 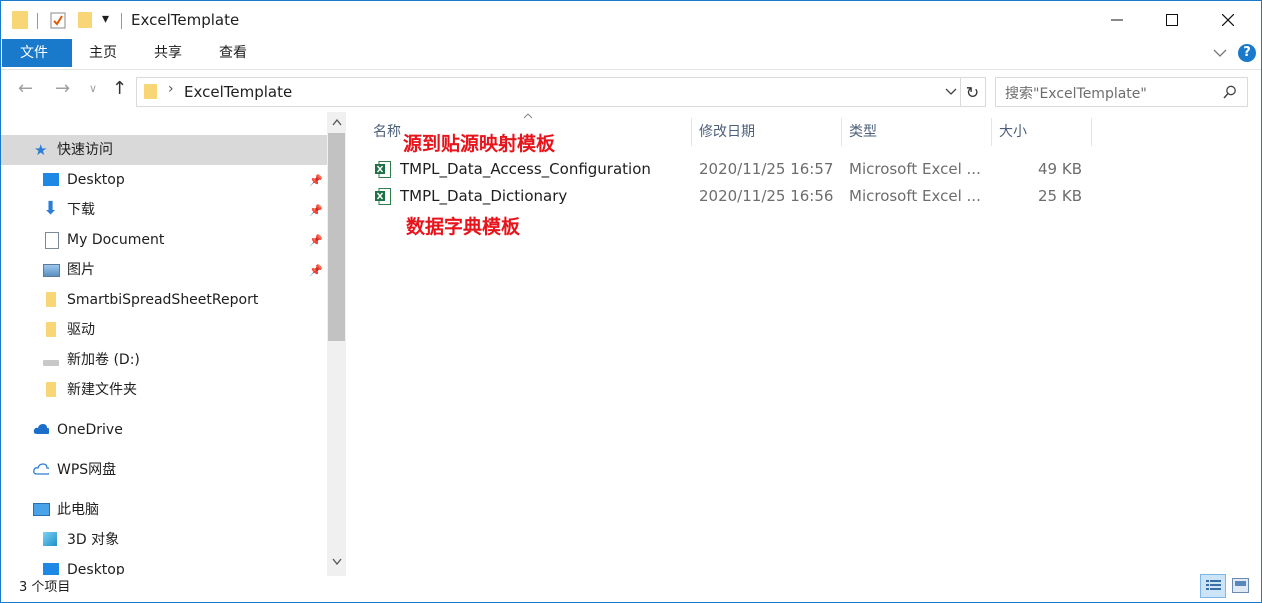 I want to click on annotation-data-dictionary: 数据字典模板, so click(x=463, y=227).